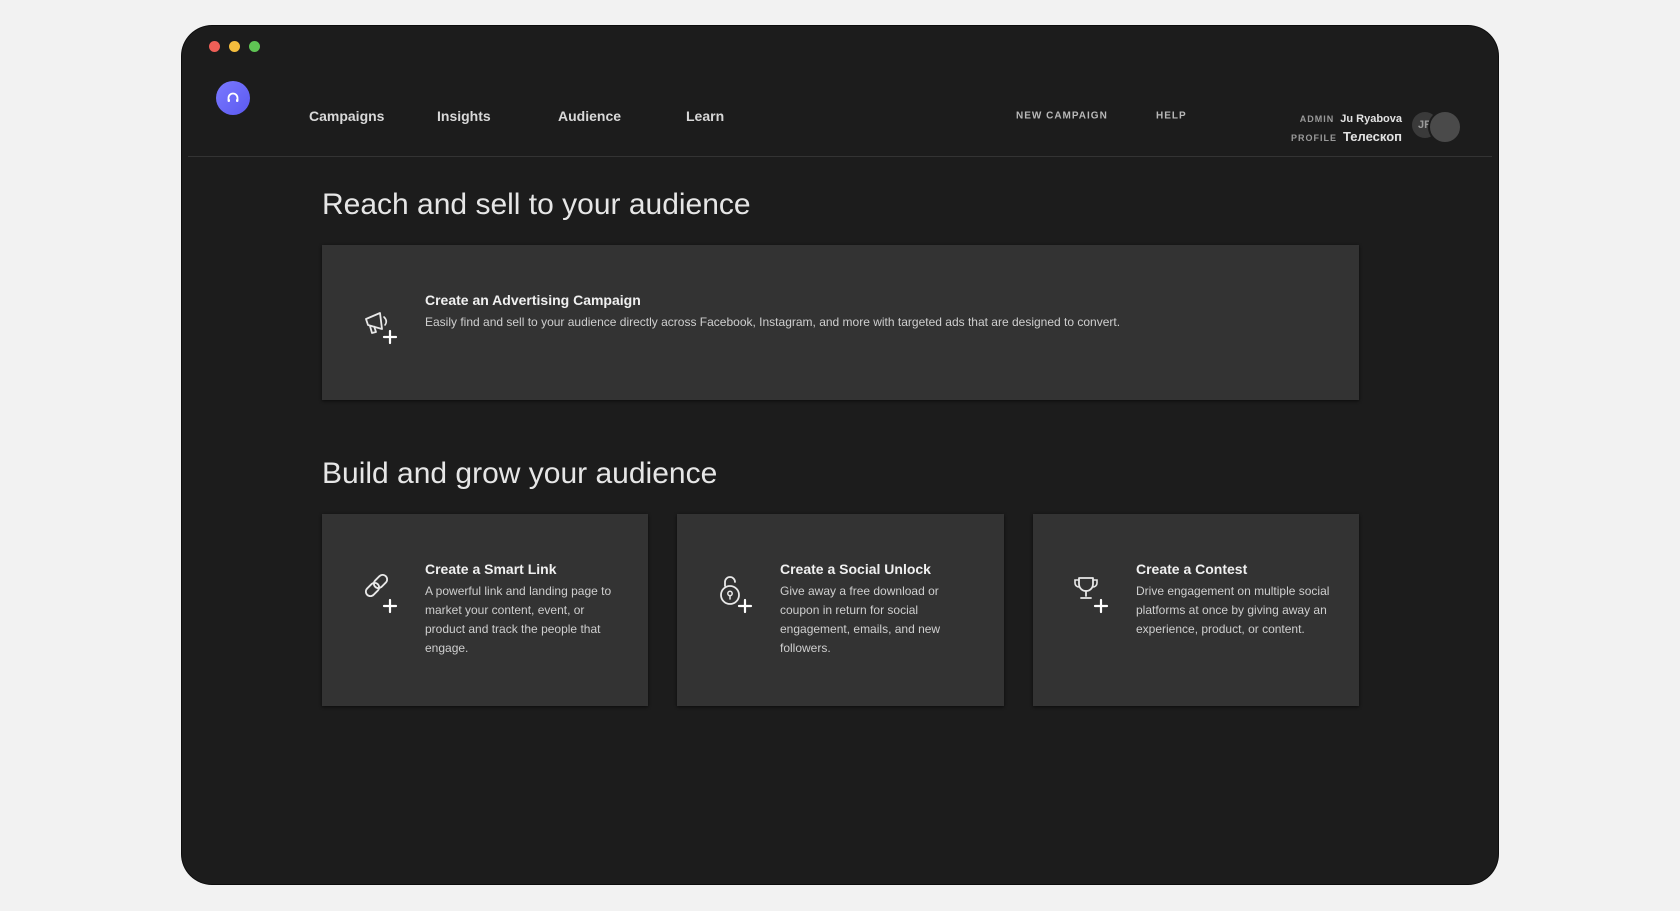 This screenshot has width=1680, height=911. I want to click on profile-name: Телескоп, so click(1372, 136).